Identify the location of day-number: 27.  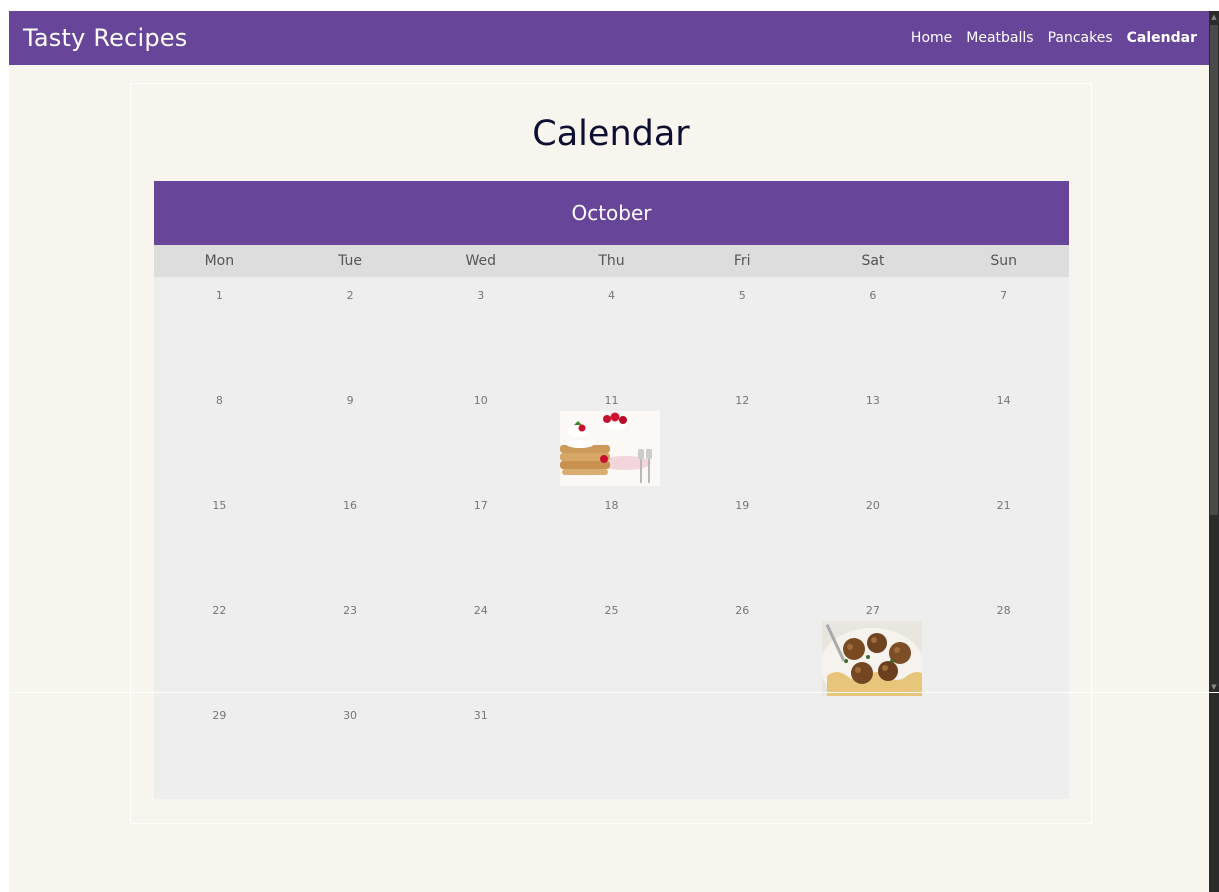
(872, 610).